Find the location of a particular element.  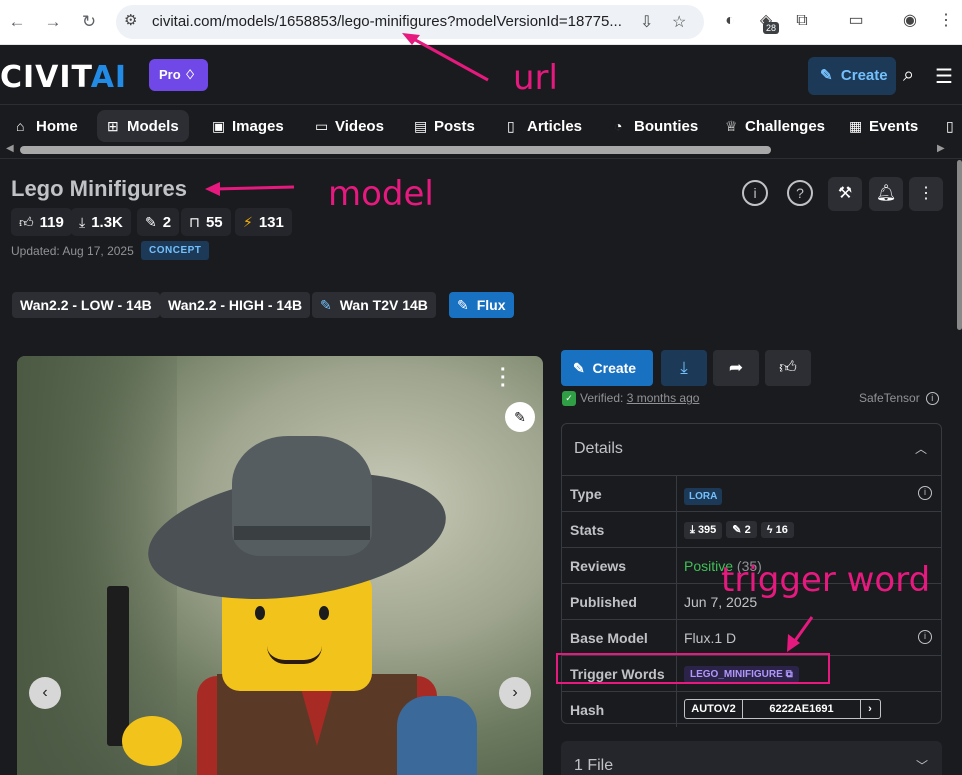

annotation-trigger-word: trigger word is located at coordinates (826, 580).